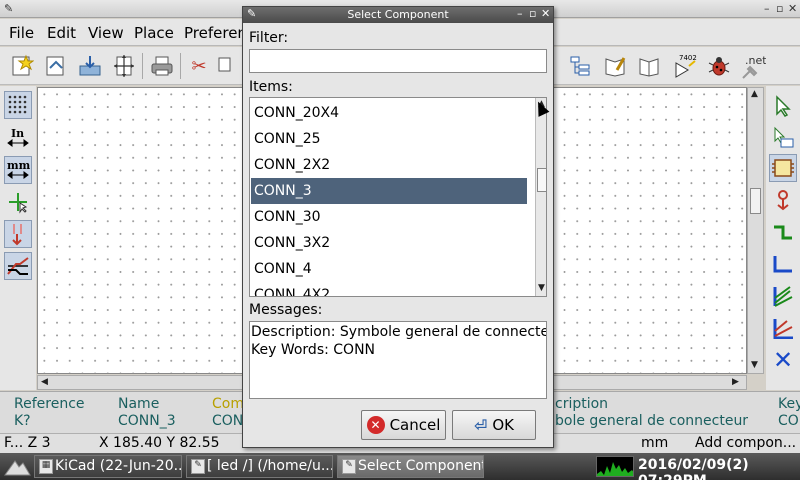 The width and height of the screenshot is (800, 480). I want to click on dialog-minimize-icon: –, so click(520, 13).